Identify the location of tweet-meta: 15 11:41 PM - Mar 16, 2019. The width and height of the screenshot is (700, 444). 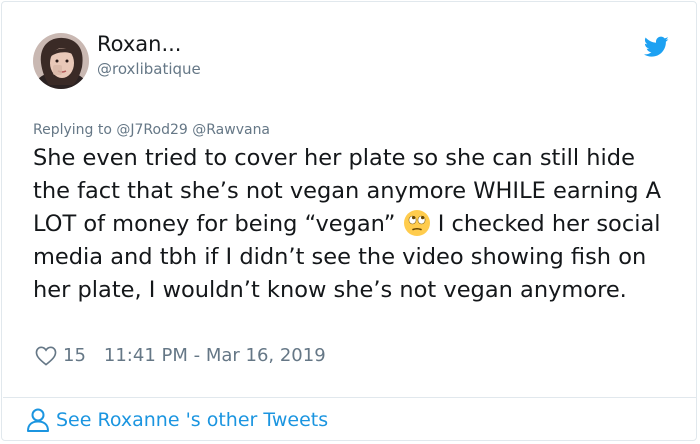
(180, 355).